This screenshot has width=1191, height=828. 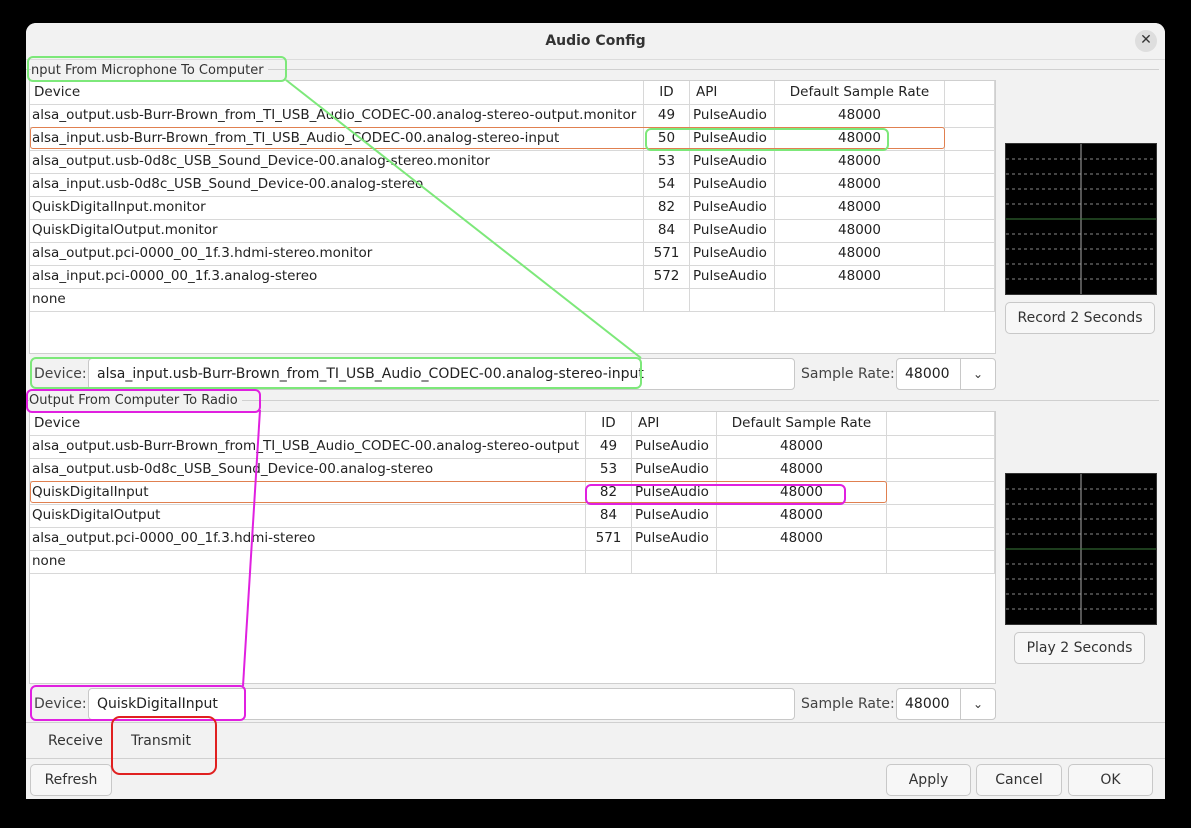 What do you see at coordinates (667, 184) in the screenshot?
I see `cell-id: 54` at bounding box center [667, 184].